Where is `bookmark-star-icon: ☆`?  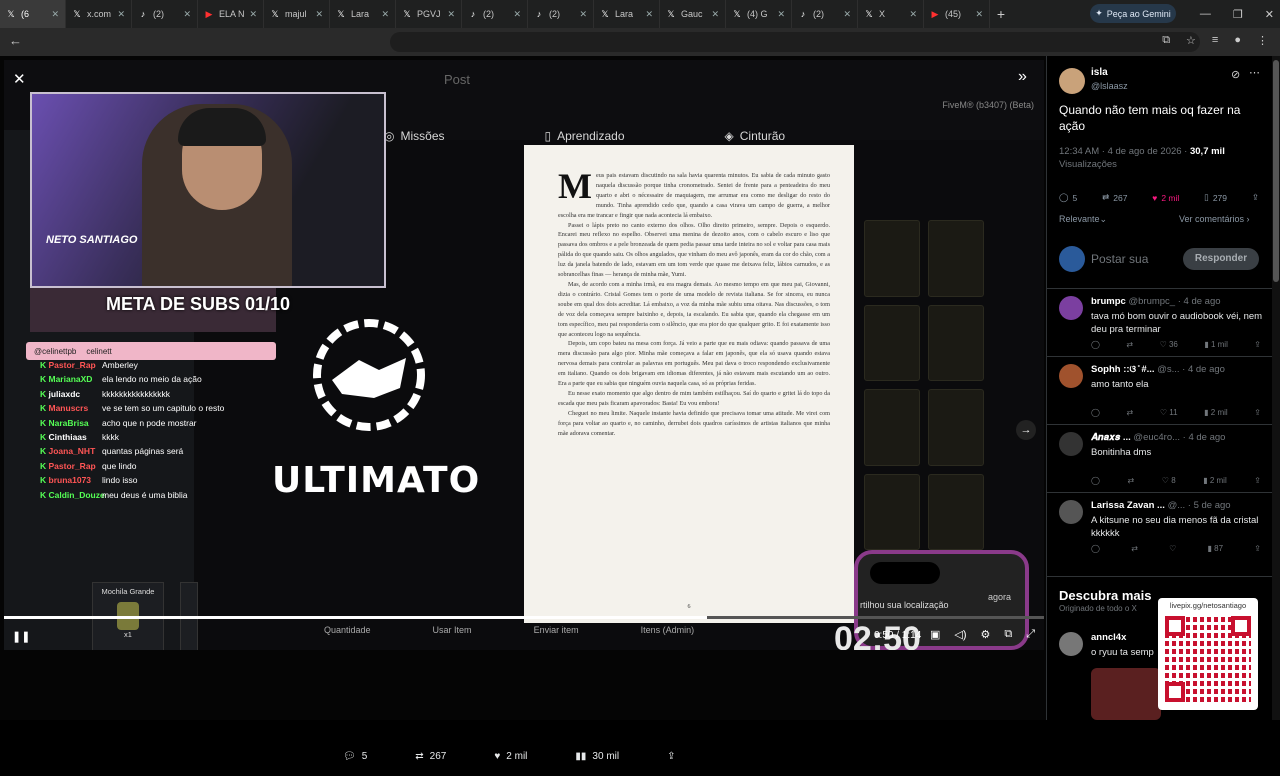 bookmark-star-icon: ☆ is located at coordinates (1191, 40).